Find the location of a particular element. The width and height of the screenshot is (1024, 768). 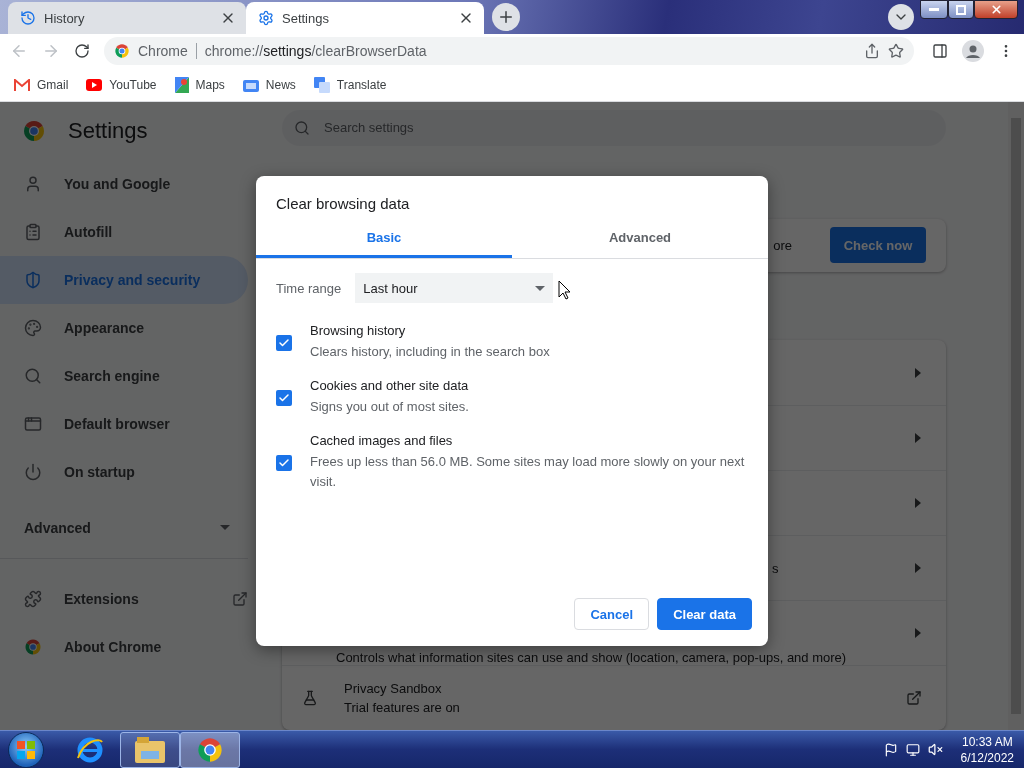

minimize-icon is located at coordinates (934, 9).